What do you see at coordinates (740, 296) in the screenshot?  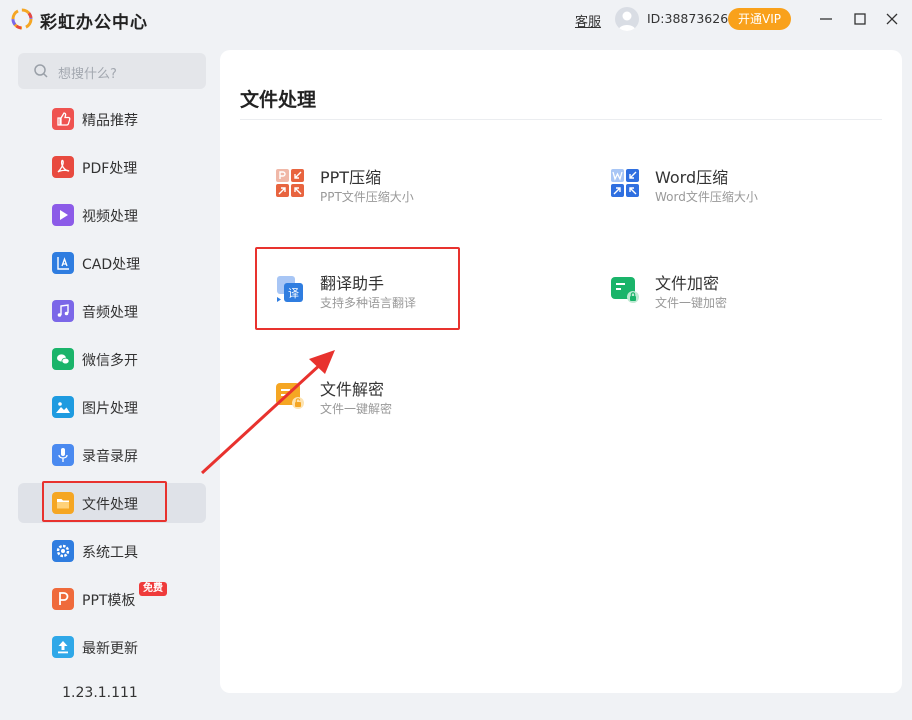 I see `tool-file-encrypt: 文件加密 文件一键加密` at bounding box center [740, 296].